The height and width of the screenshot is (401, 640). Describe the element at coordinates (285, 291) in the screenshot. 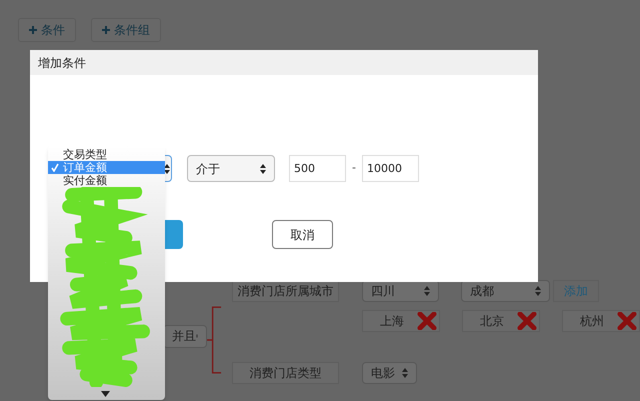

I see `field-label: 消费门店所属城市` at that location.